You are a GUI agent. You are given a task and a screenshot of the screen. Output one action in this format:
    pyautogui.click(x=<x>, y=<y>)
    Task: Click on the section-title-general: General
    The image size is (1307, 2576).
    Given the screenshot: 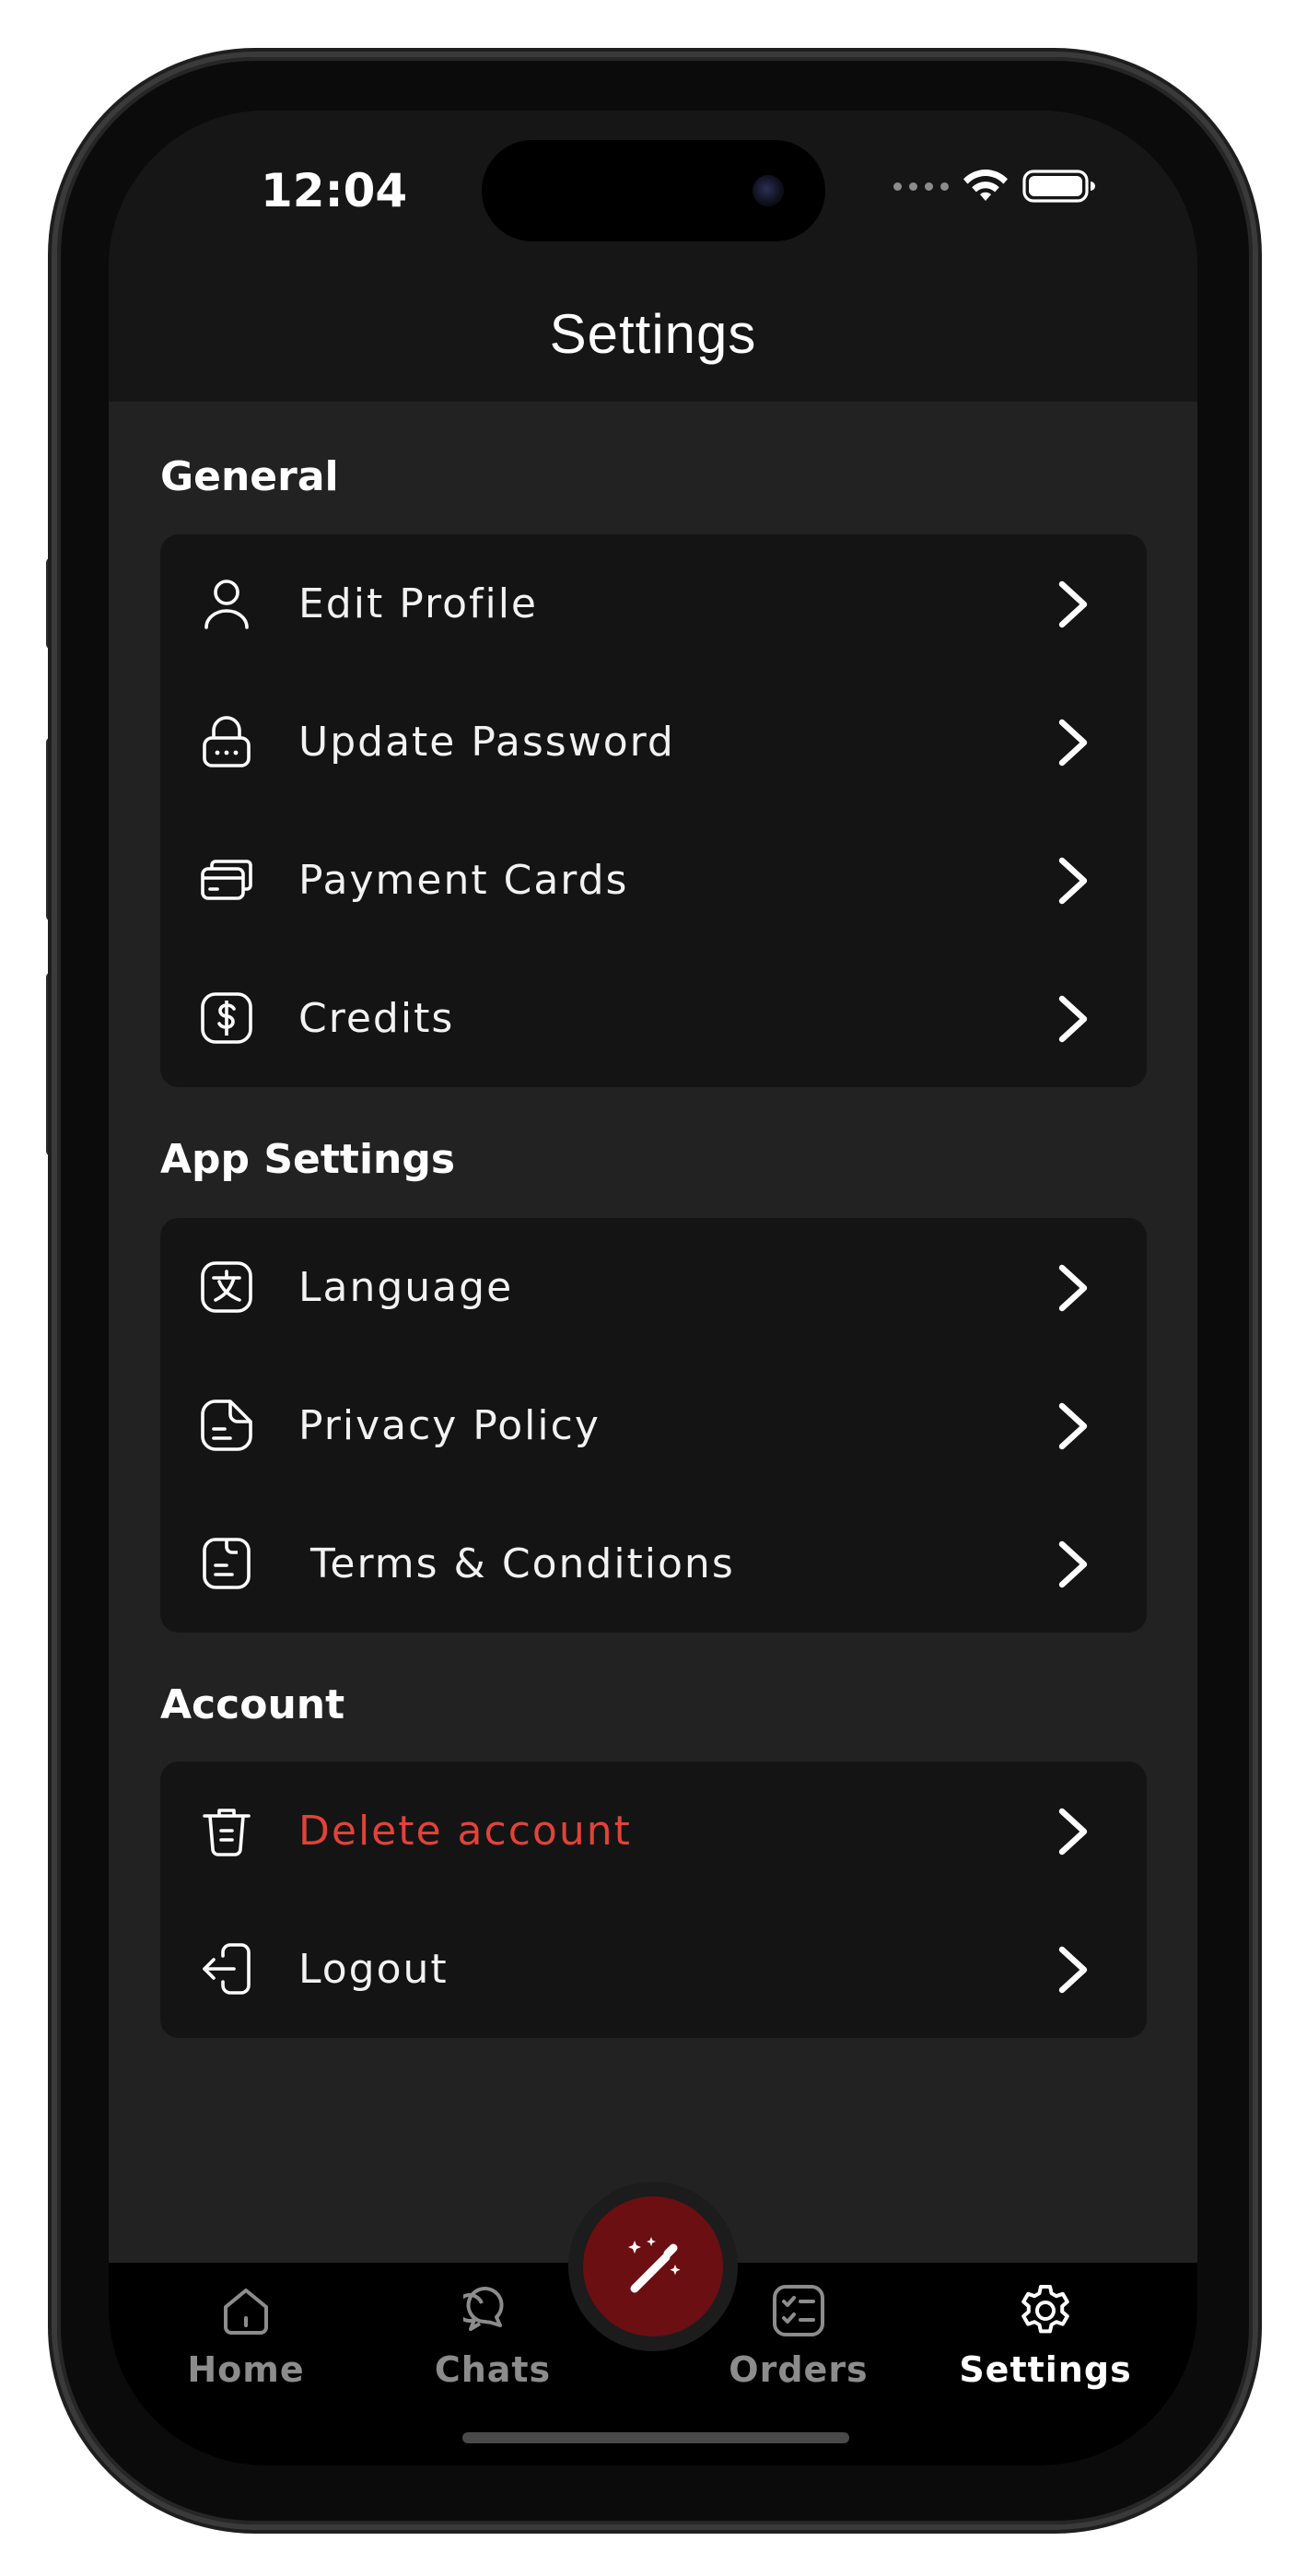 What is the action you would take?
    pyautogui.click(x=249, y=476)
    